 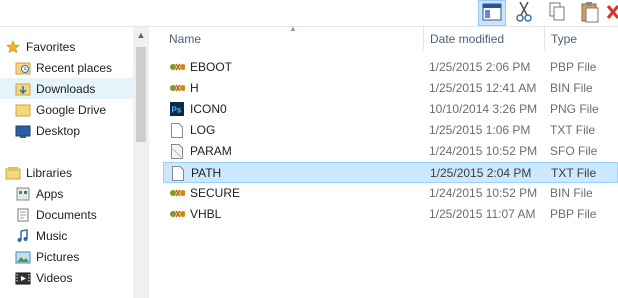 I want to click on file-row-log: LOG 1/25/2015 1:06 PM TXT File, so click(x=390, y=130).